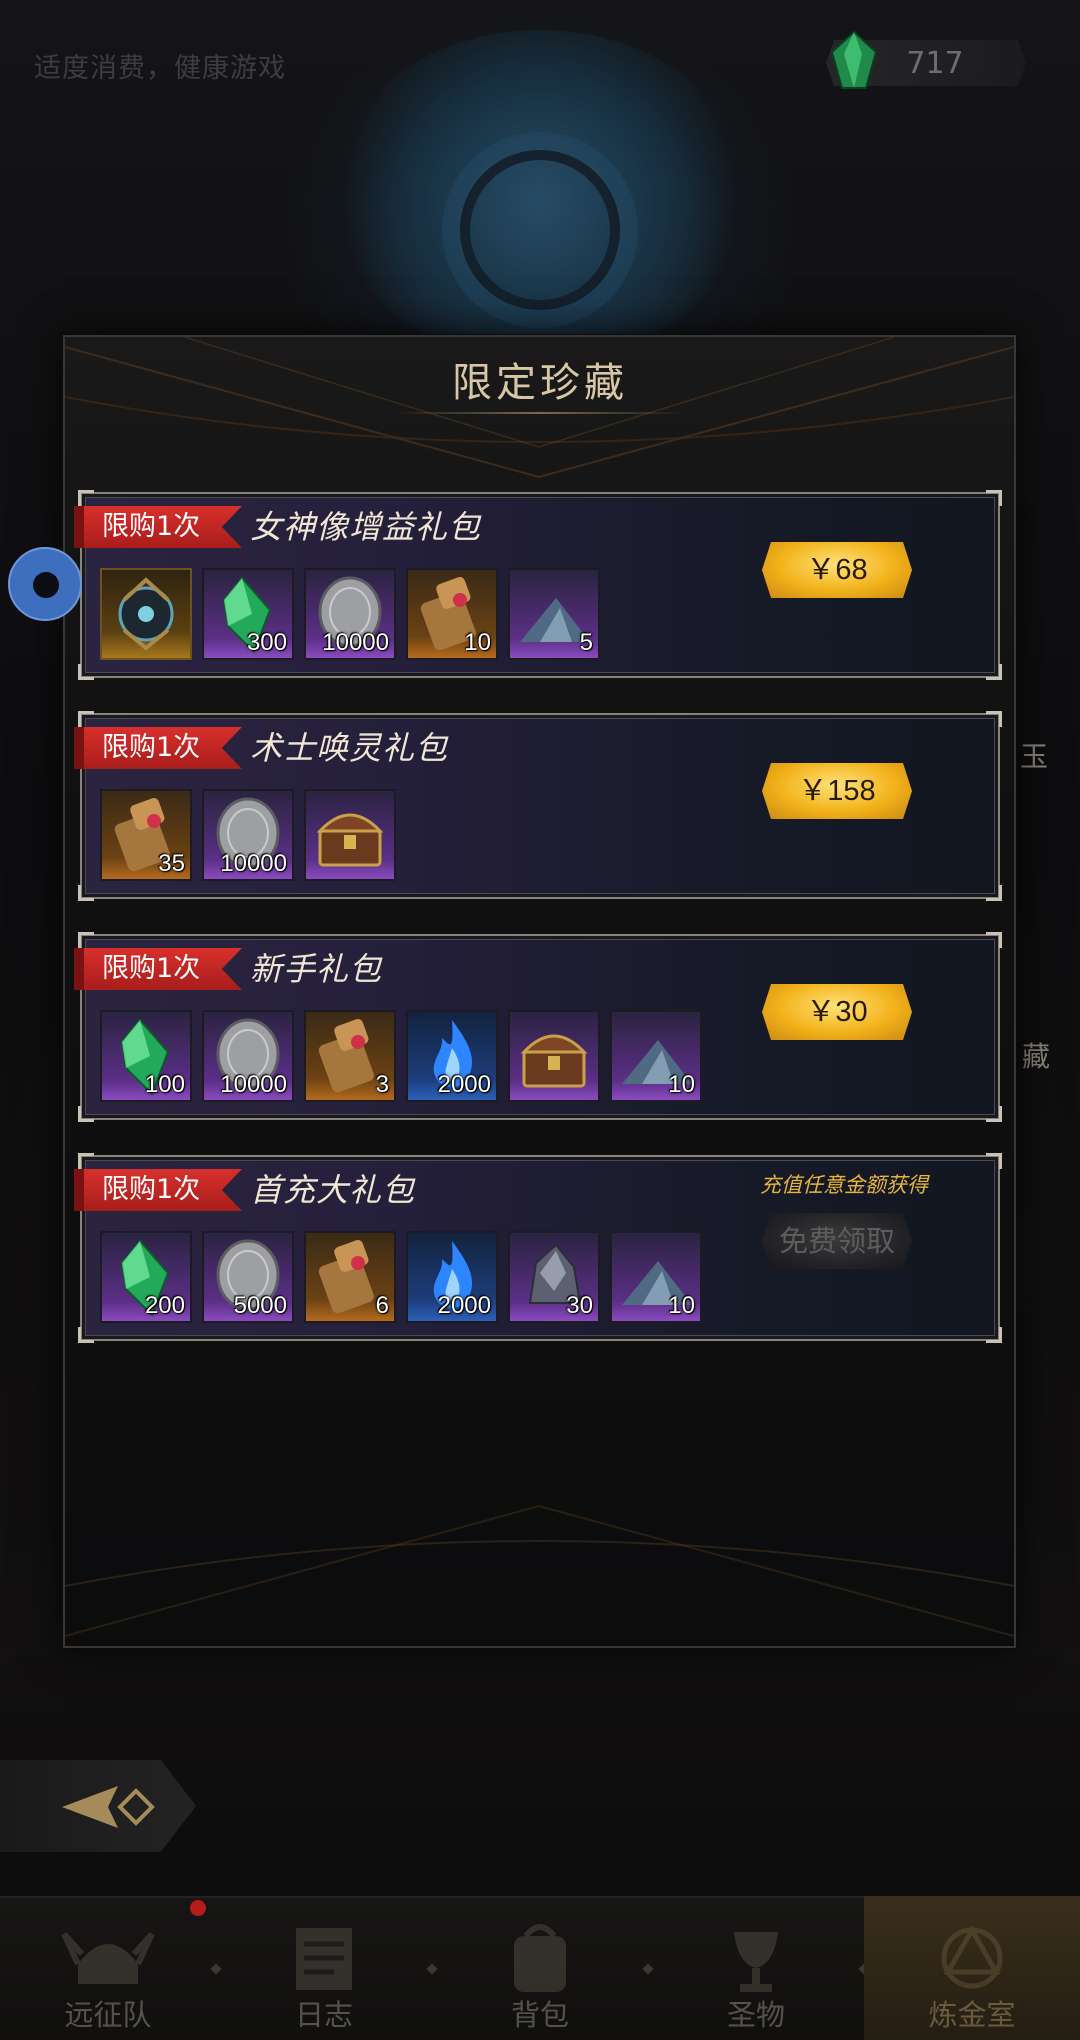 The height and width of the screenshot is (2040, 1080). I want to click on pack-name: 新手礼包, so click(316, 969).